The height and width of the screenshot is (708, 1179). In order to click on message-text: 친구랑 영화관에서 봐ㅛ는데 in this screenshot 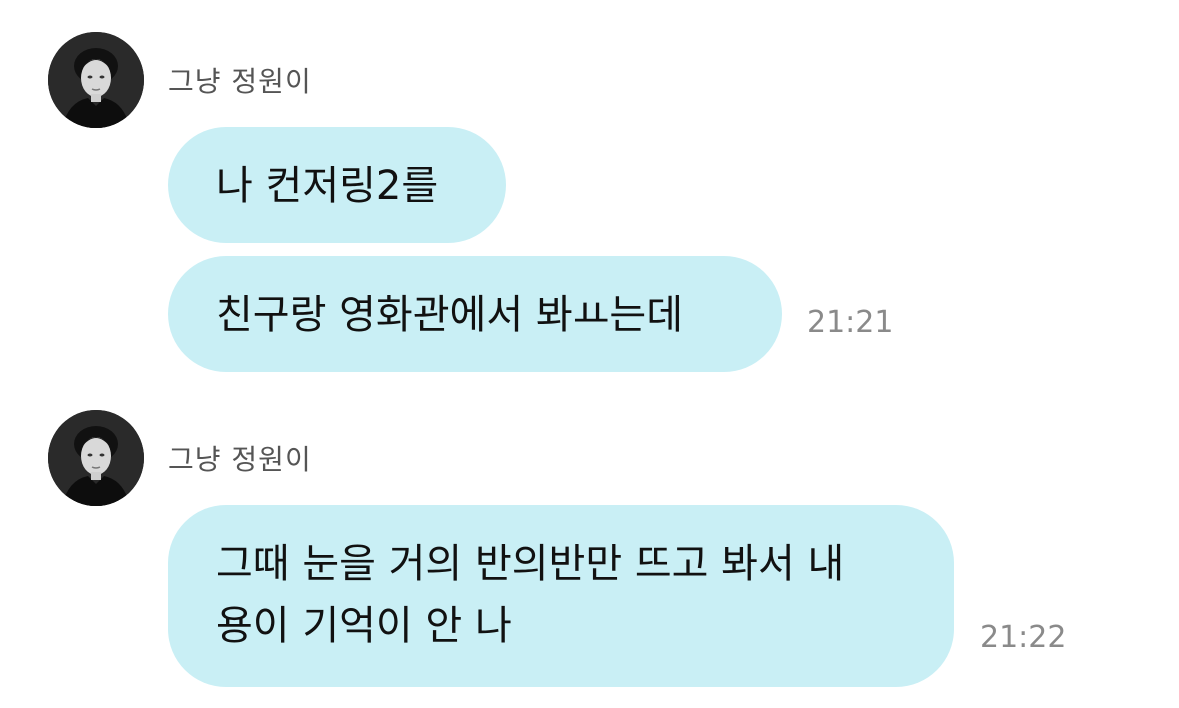, I will do `click(450, 315)`.